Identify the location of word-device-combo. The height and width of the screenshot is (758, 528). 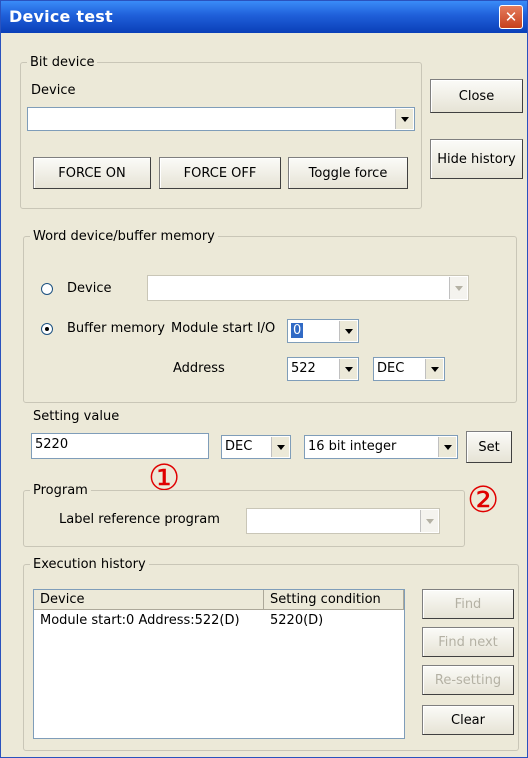
(308, 288).